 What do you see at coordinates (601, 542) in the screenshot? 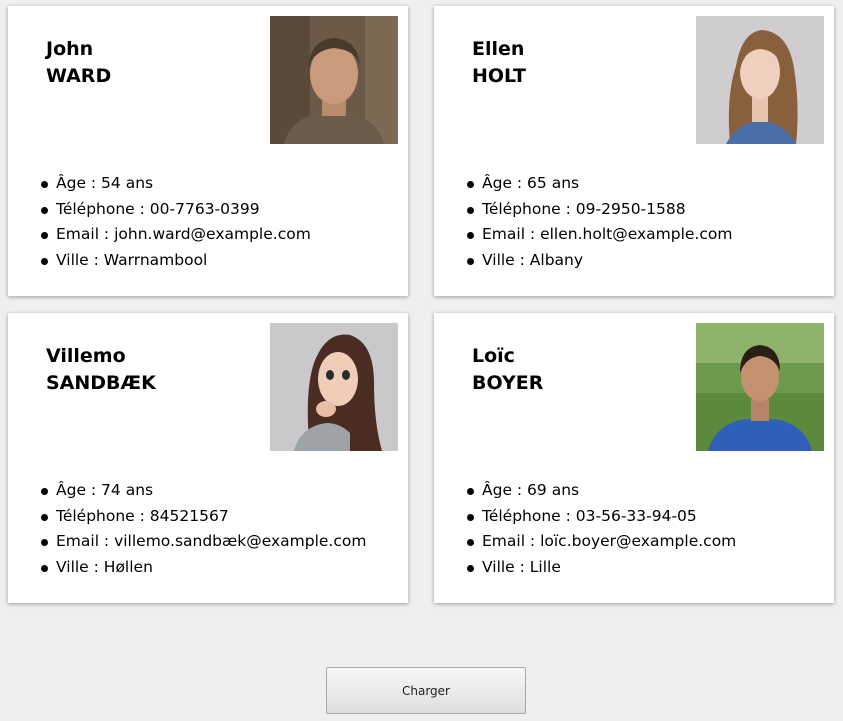
I see `email-item: Email : loïc.boyer@example.com` at bounding box center [601, 542].